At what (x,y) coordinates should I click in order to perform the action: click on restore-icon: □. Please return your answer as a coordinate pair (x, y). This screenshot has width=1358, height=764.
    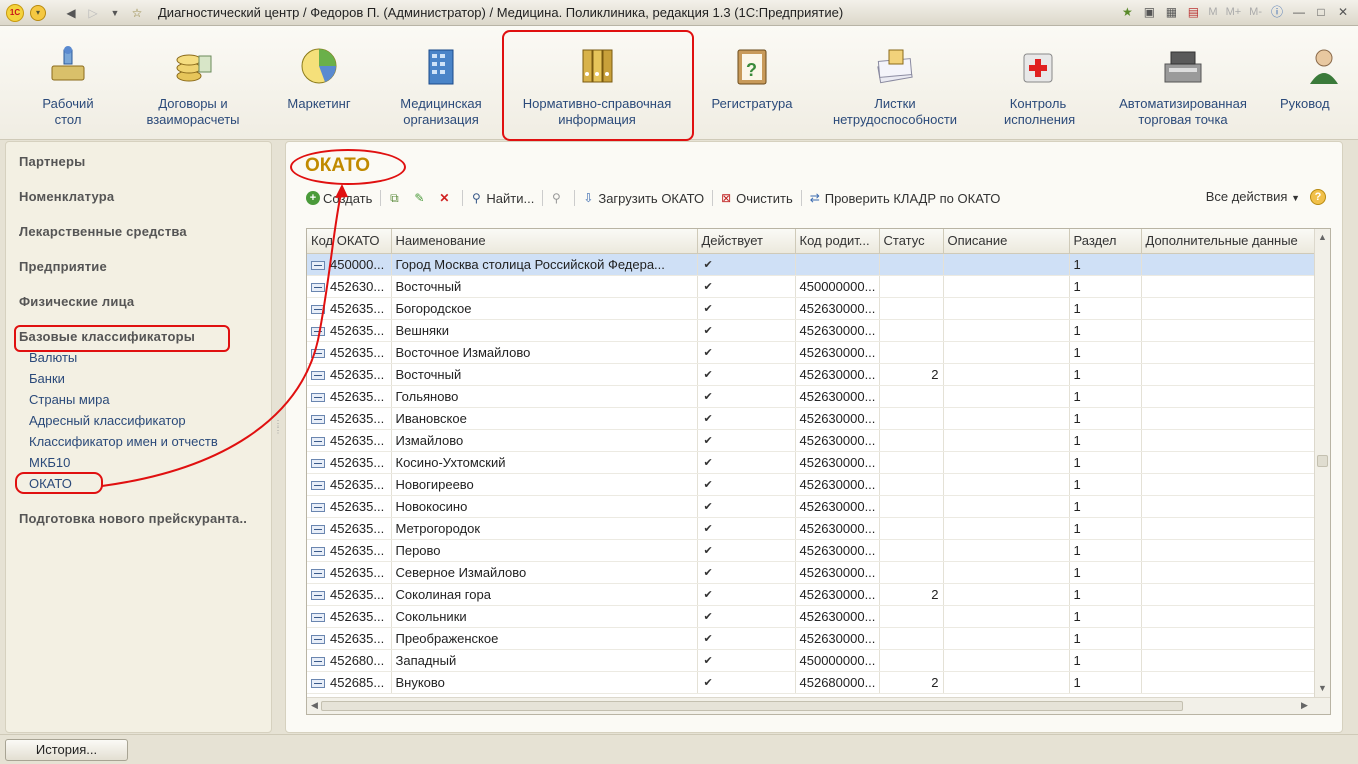
    Looking at the image, I should click on (1321, 12).